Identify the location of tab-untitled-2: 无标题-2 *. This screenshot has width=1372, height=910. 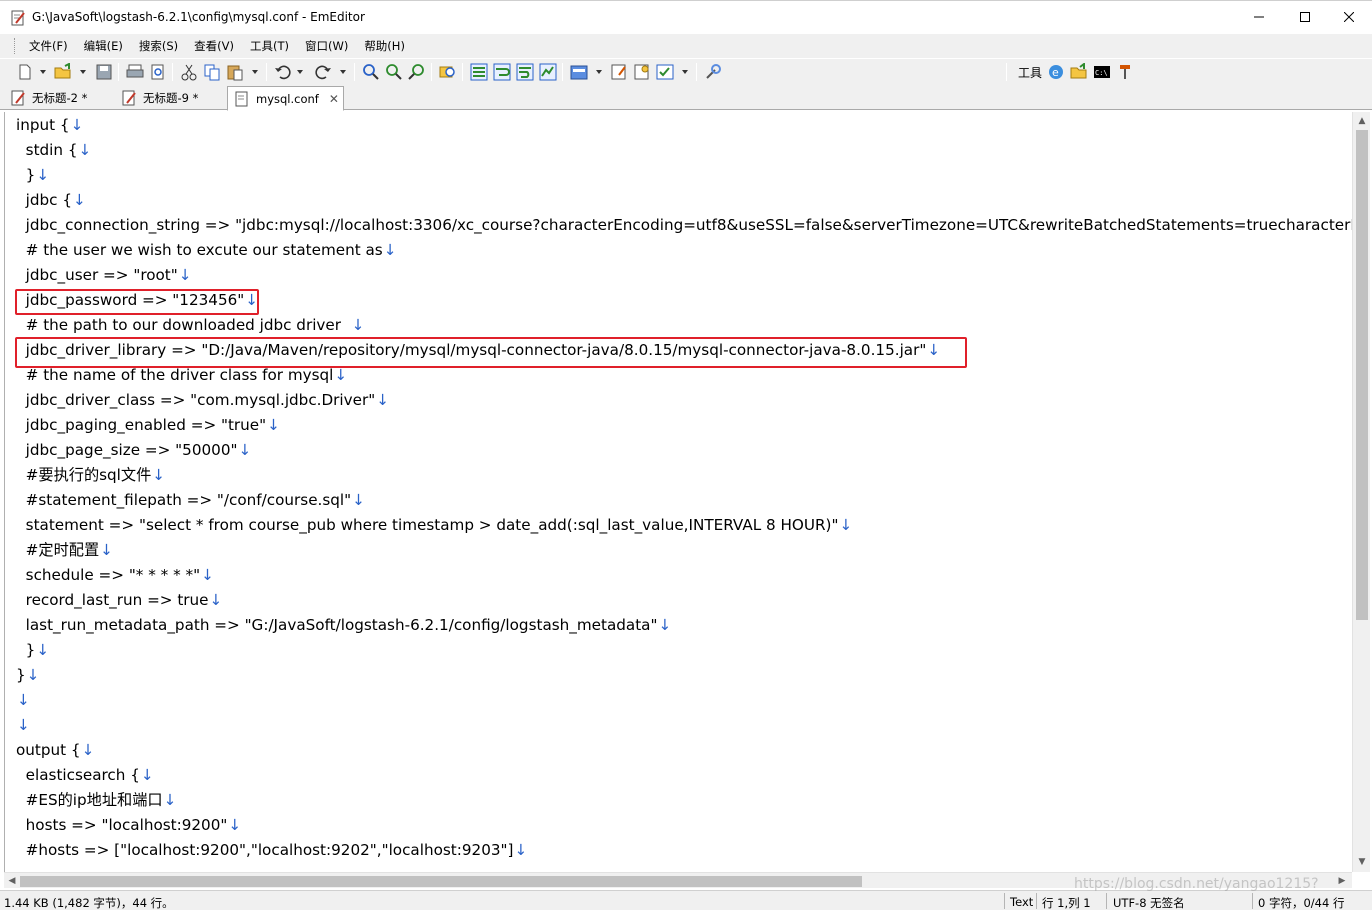
(59, 98).